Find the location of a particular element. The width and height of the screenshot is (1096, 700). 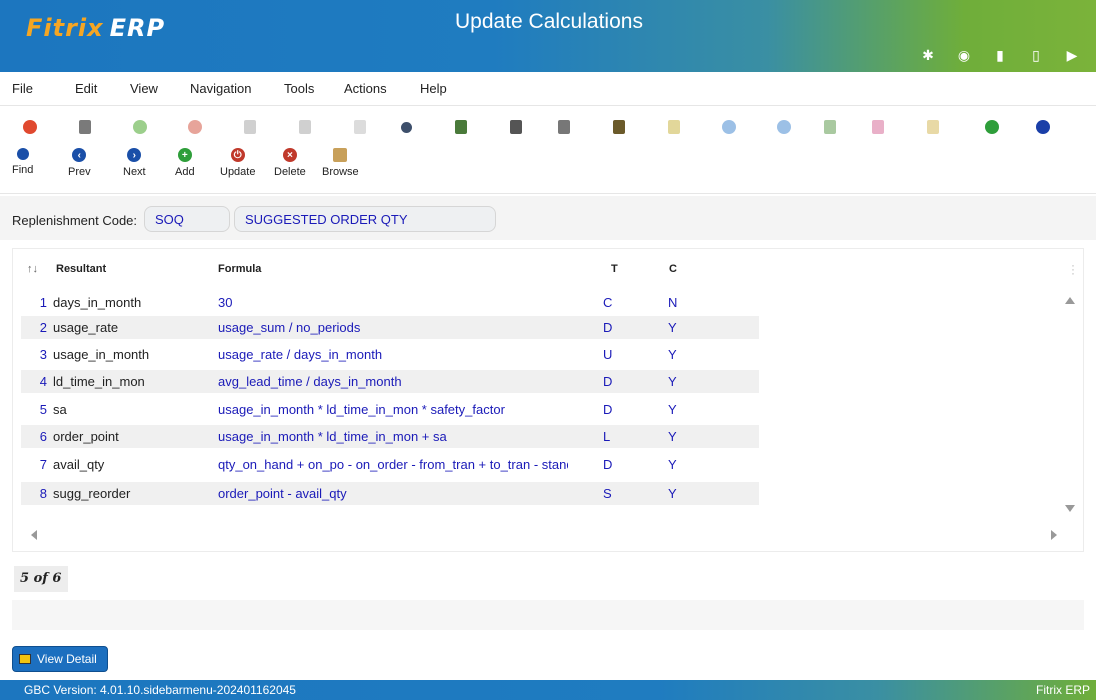

browse-button: Browse is located at coordinates (340, 163).